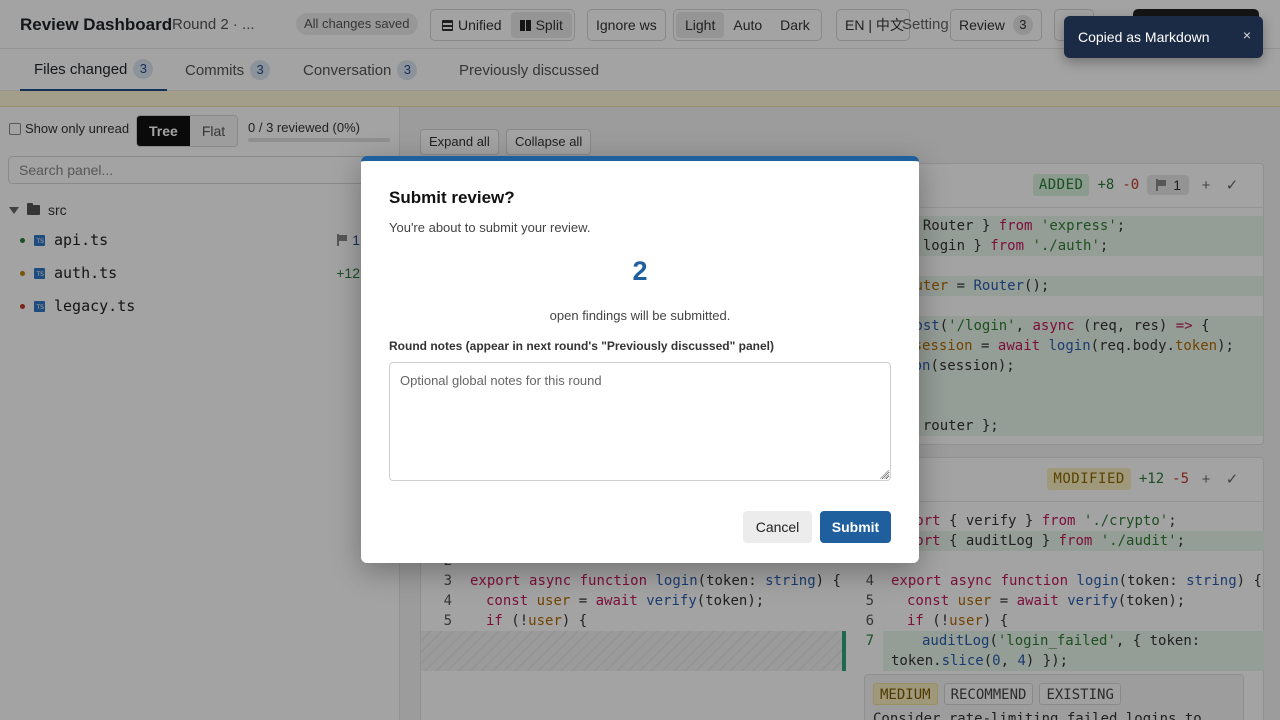 Image resolution: width=1280 pixels, height=720 pixels. Describe the element at coordinates (640, 315) in the screenshot. I see `open-findings-label: open findings will be submitted.` at that location.